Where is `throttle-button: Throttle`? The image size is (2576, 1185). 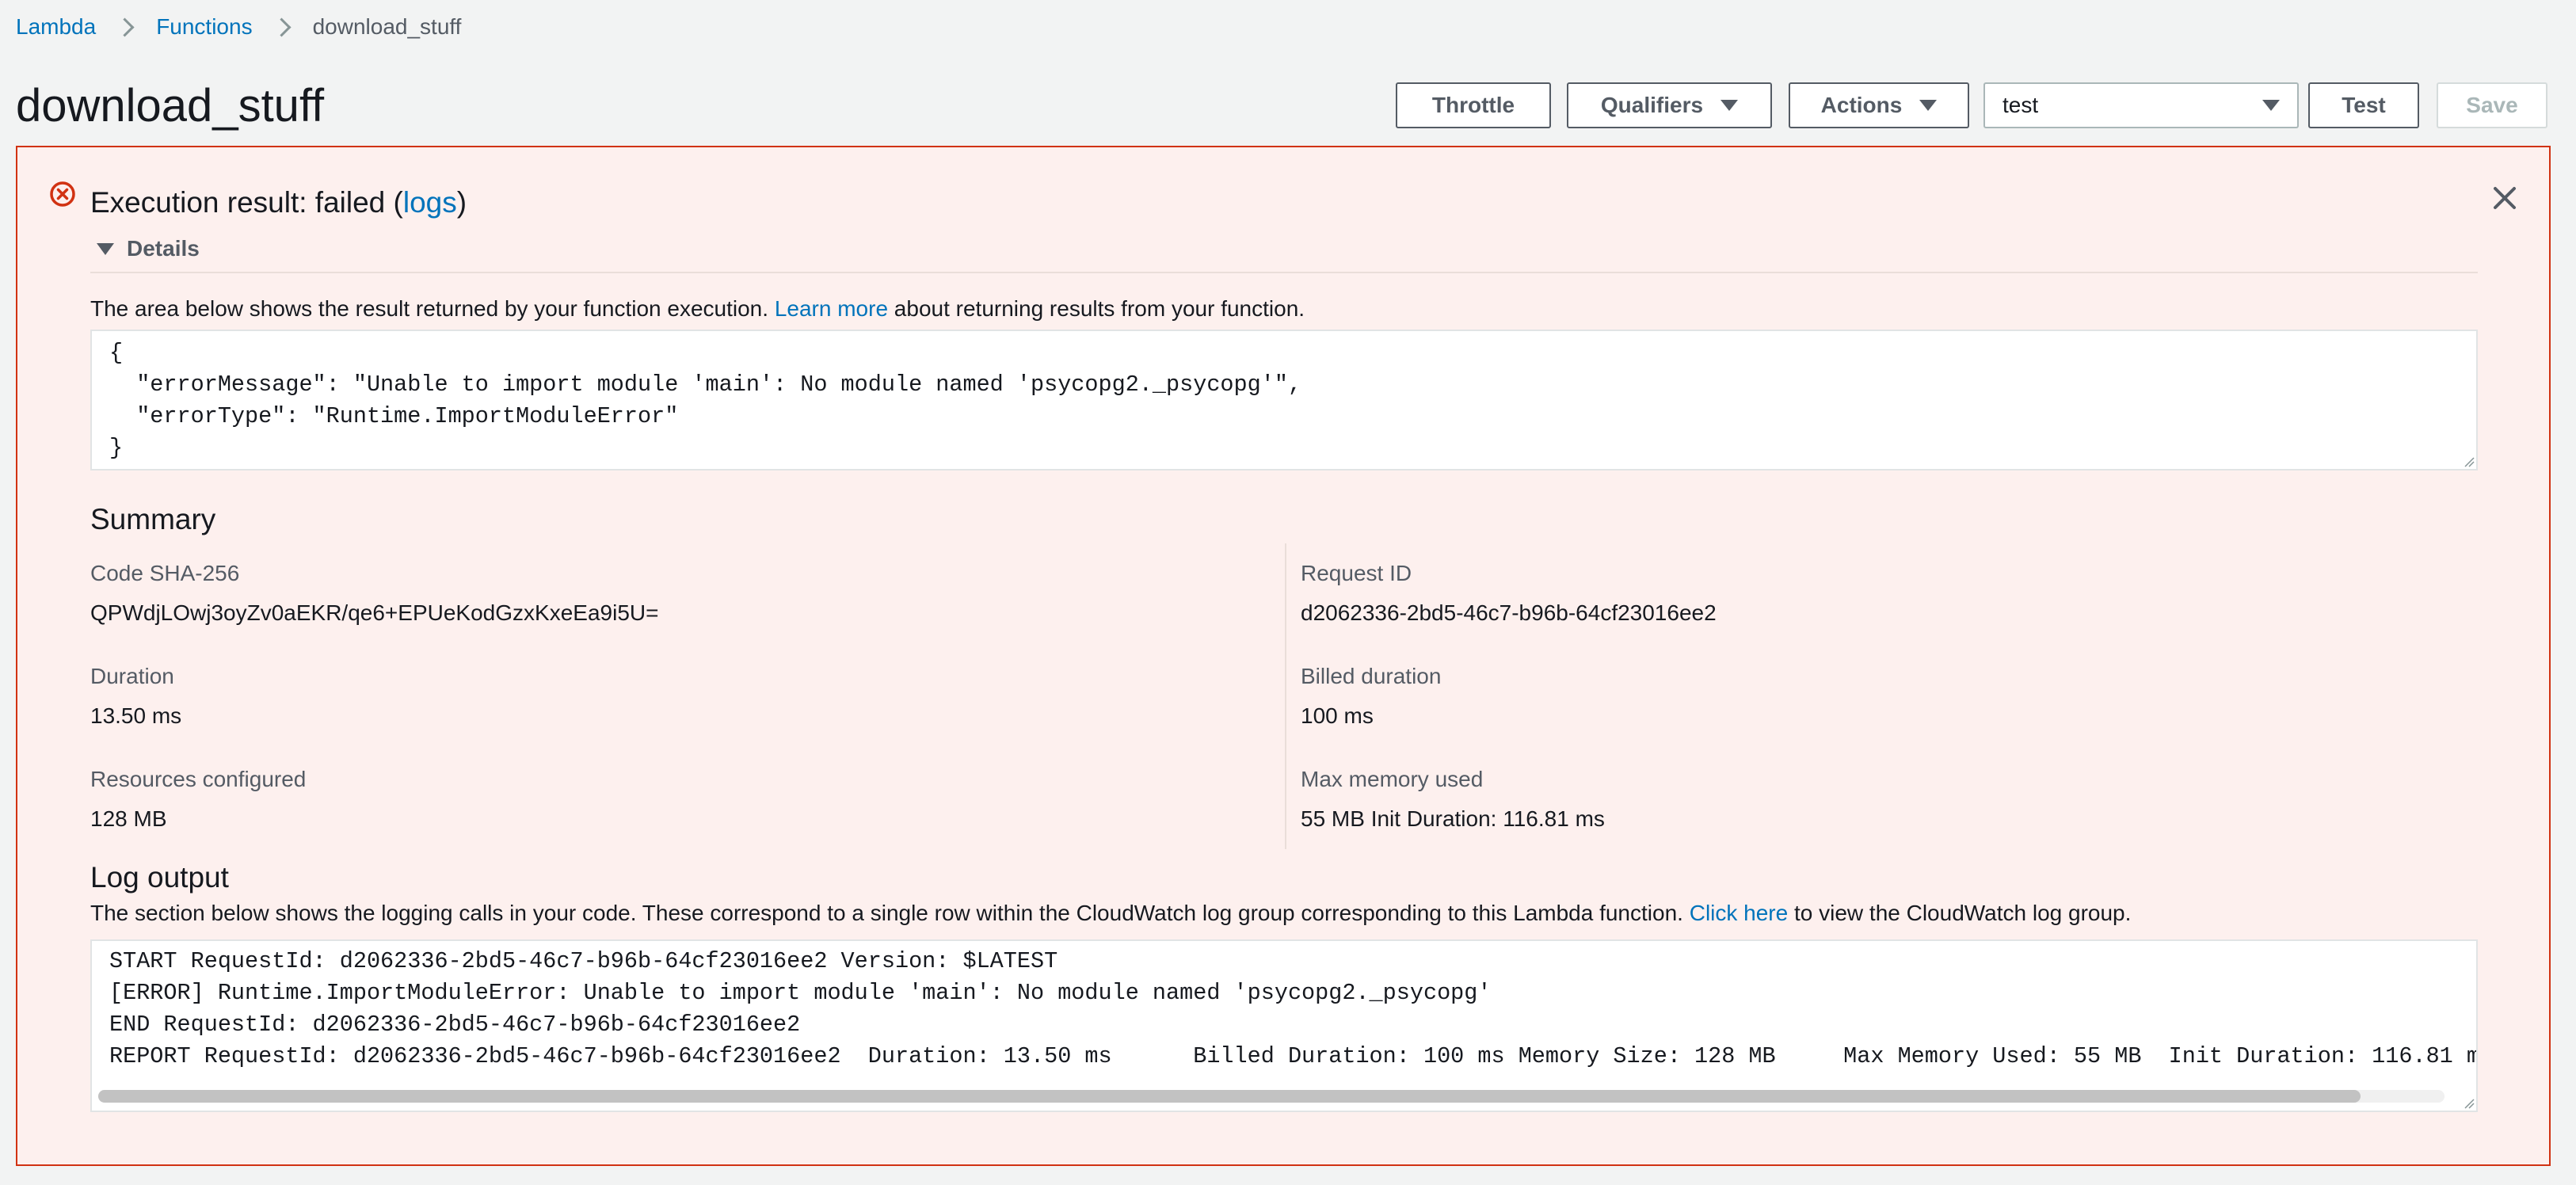
throttle-button: Throttle is located at coordinates (1473, 105).